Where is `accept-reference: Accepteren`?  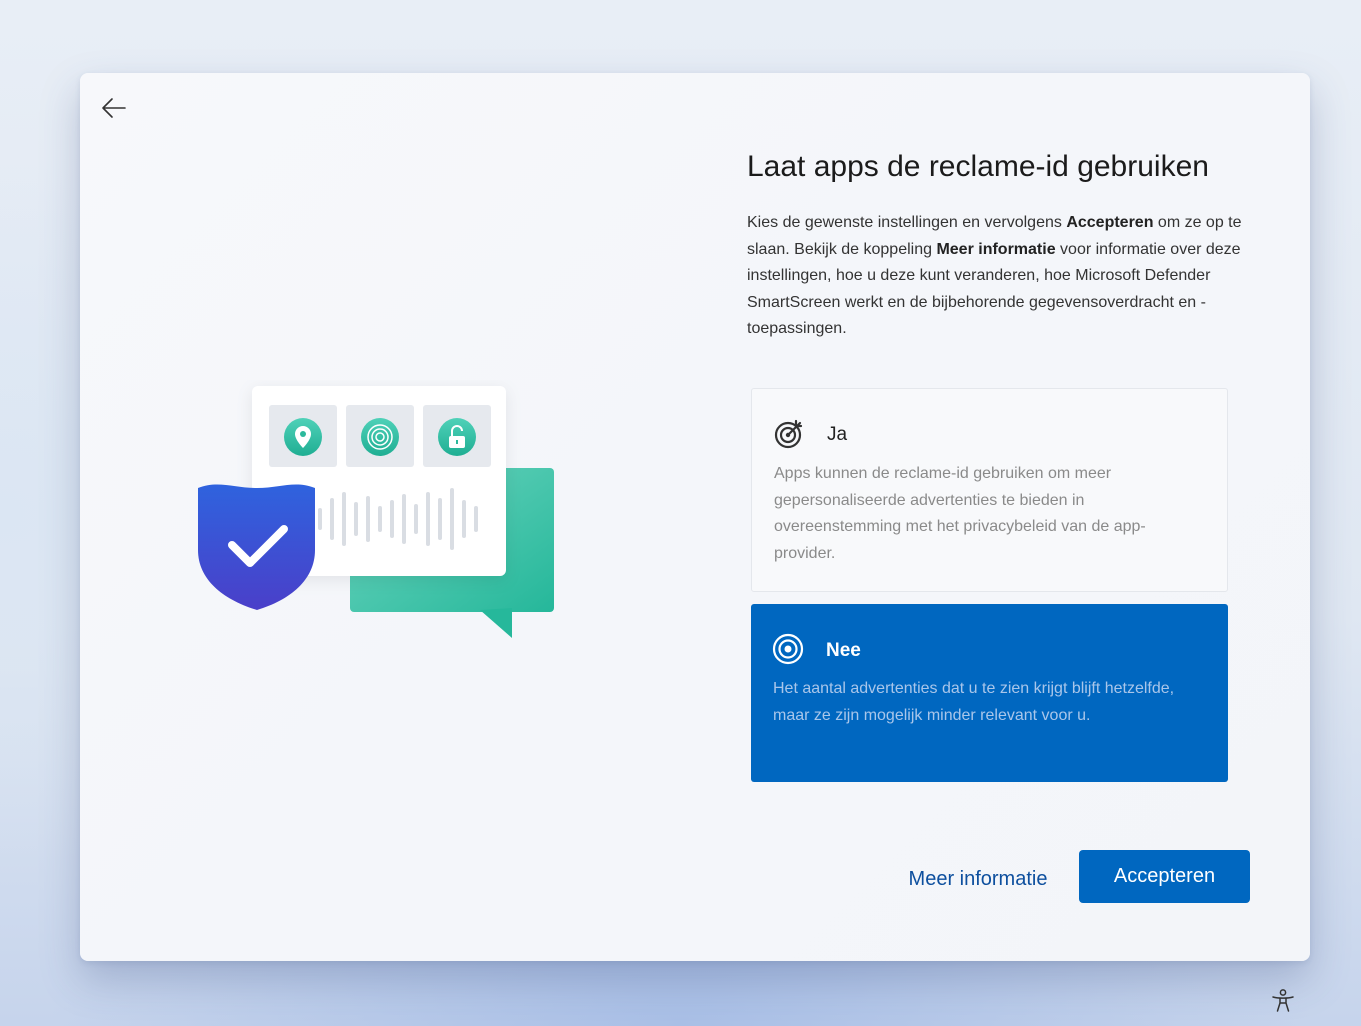
accept-reference: Accepteren is located at coordinates (1110, 222).